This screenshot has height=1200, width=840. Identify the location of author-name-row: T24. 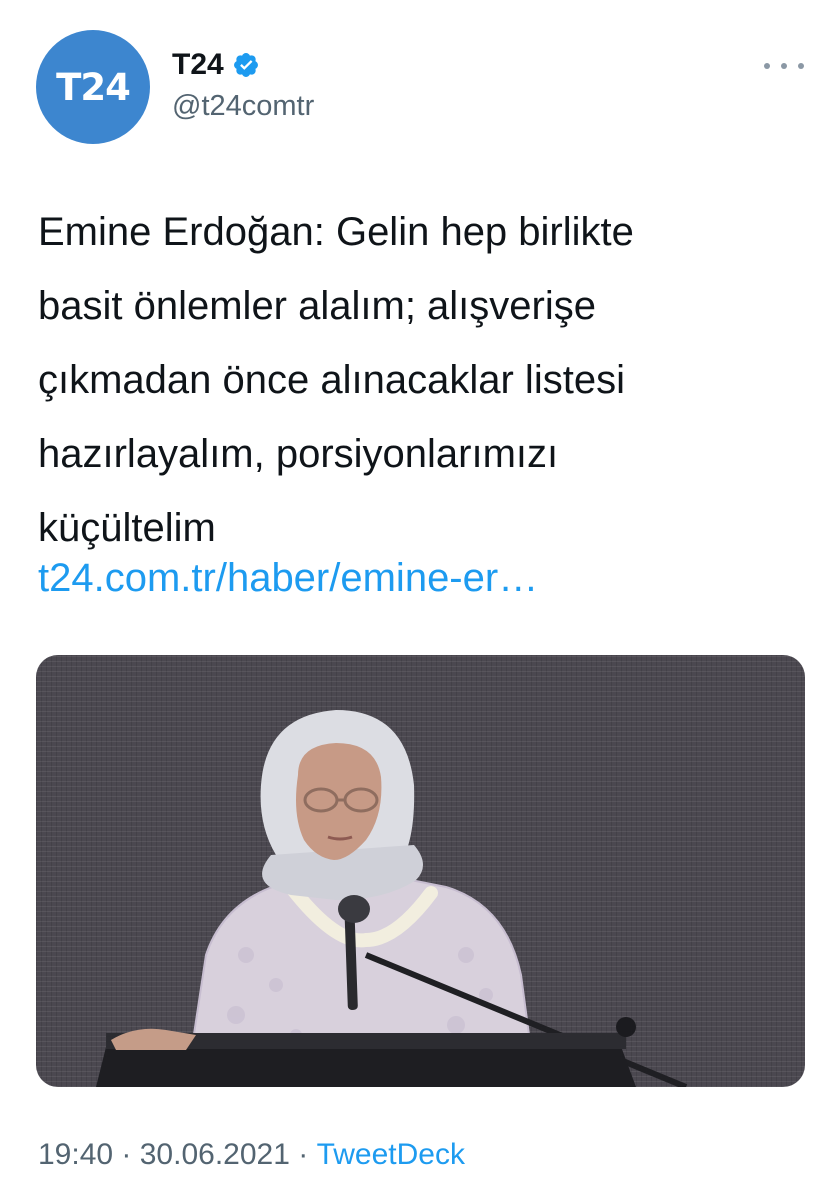
(216, 65).